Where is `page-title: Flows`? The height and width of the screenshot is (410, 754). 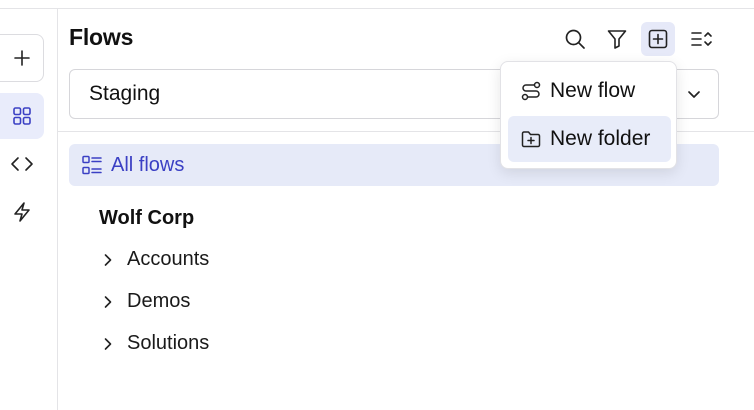 page-title: Flows is located at coordinates (101, 37).